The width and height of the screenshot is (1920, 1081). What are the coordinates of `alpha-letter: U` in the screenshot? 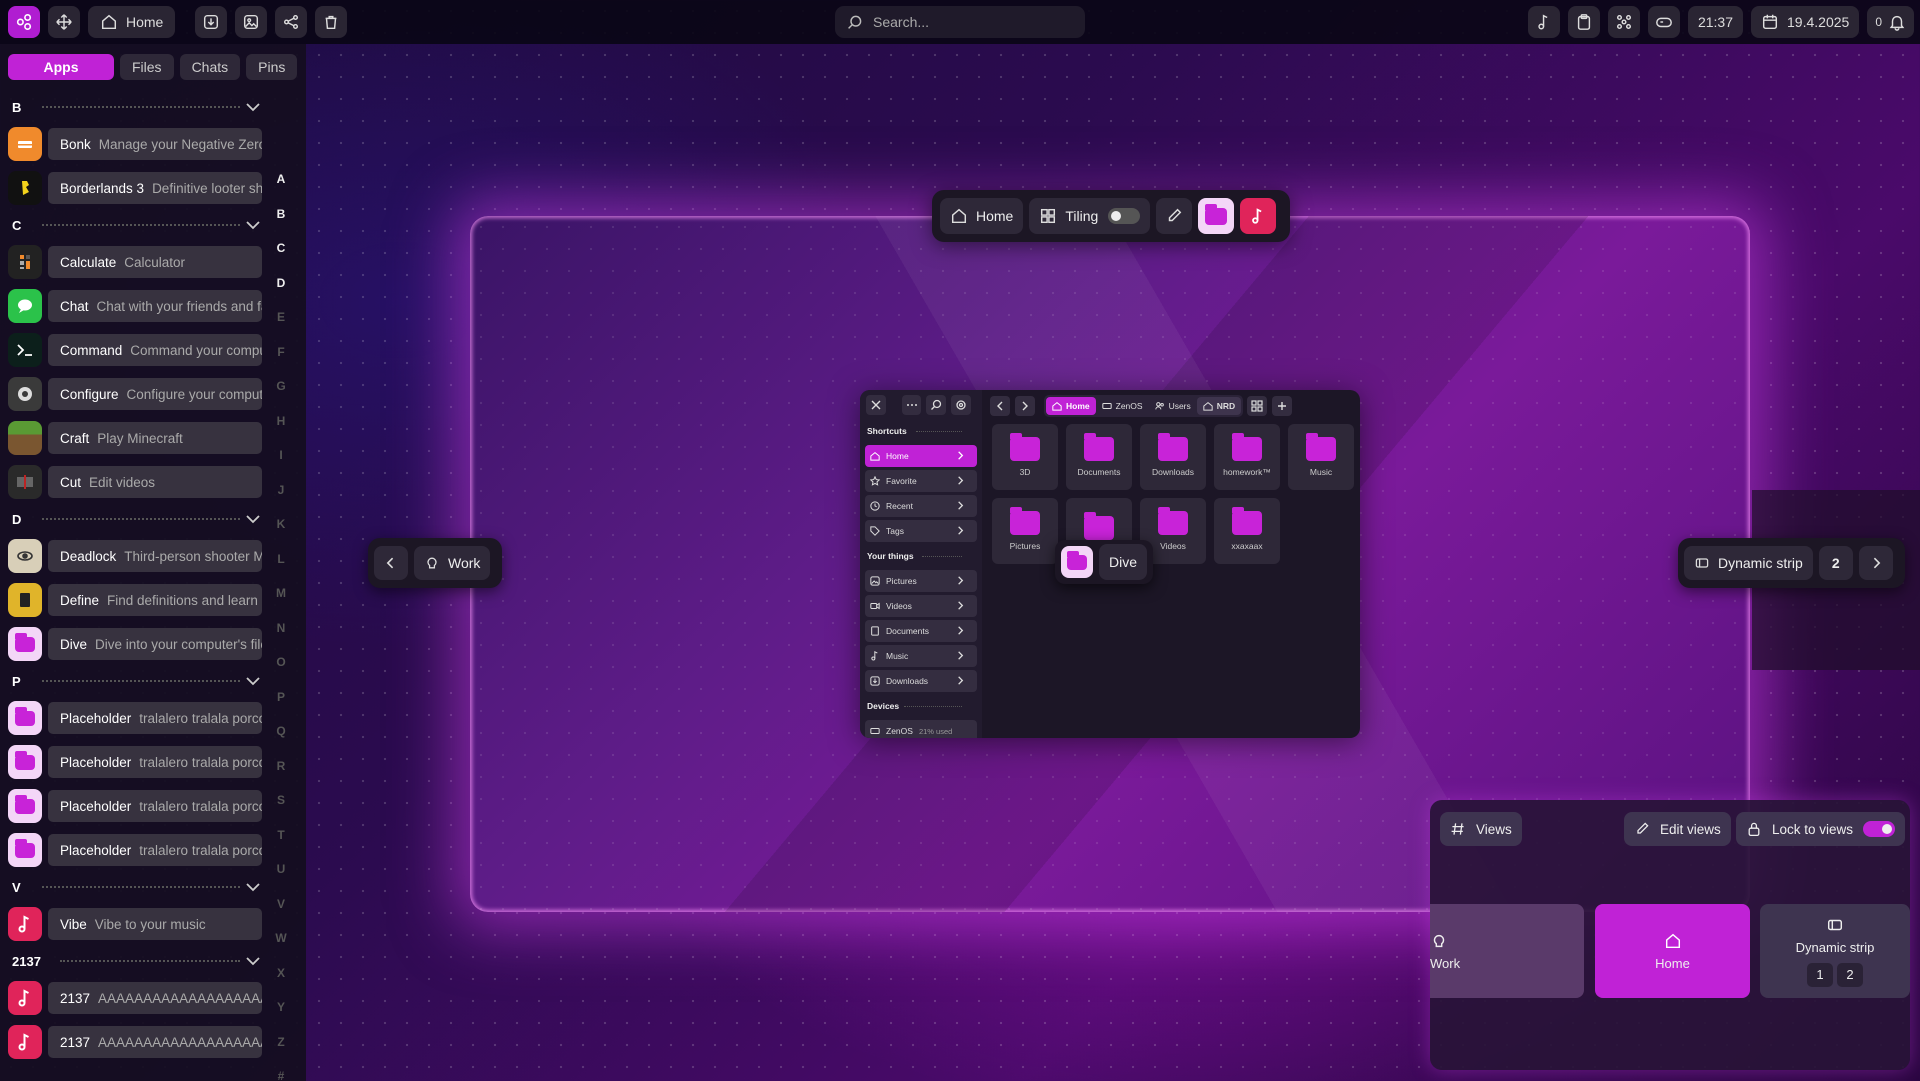 It's located at (281, 879).